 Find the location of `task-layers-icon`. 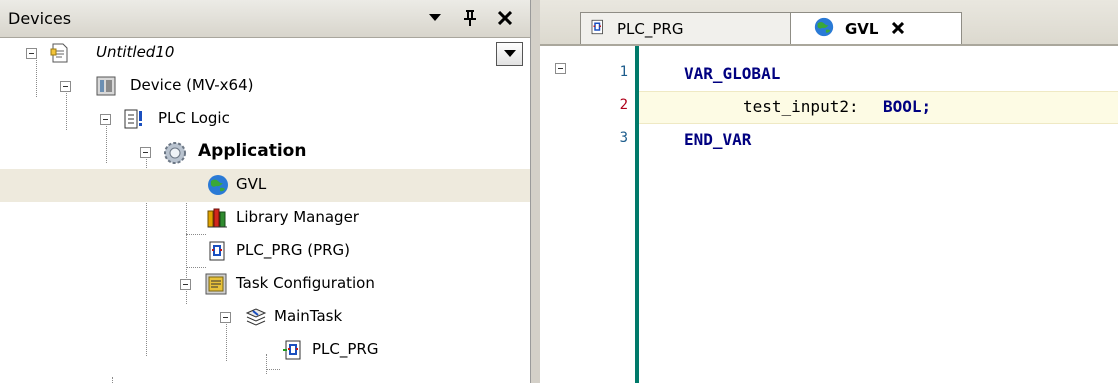

task-layers-icon is located at coordinates (256, 317).